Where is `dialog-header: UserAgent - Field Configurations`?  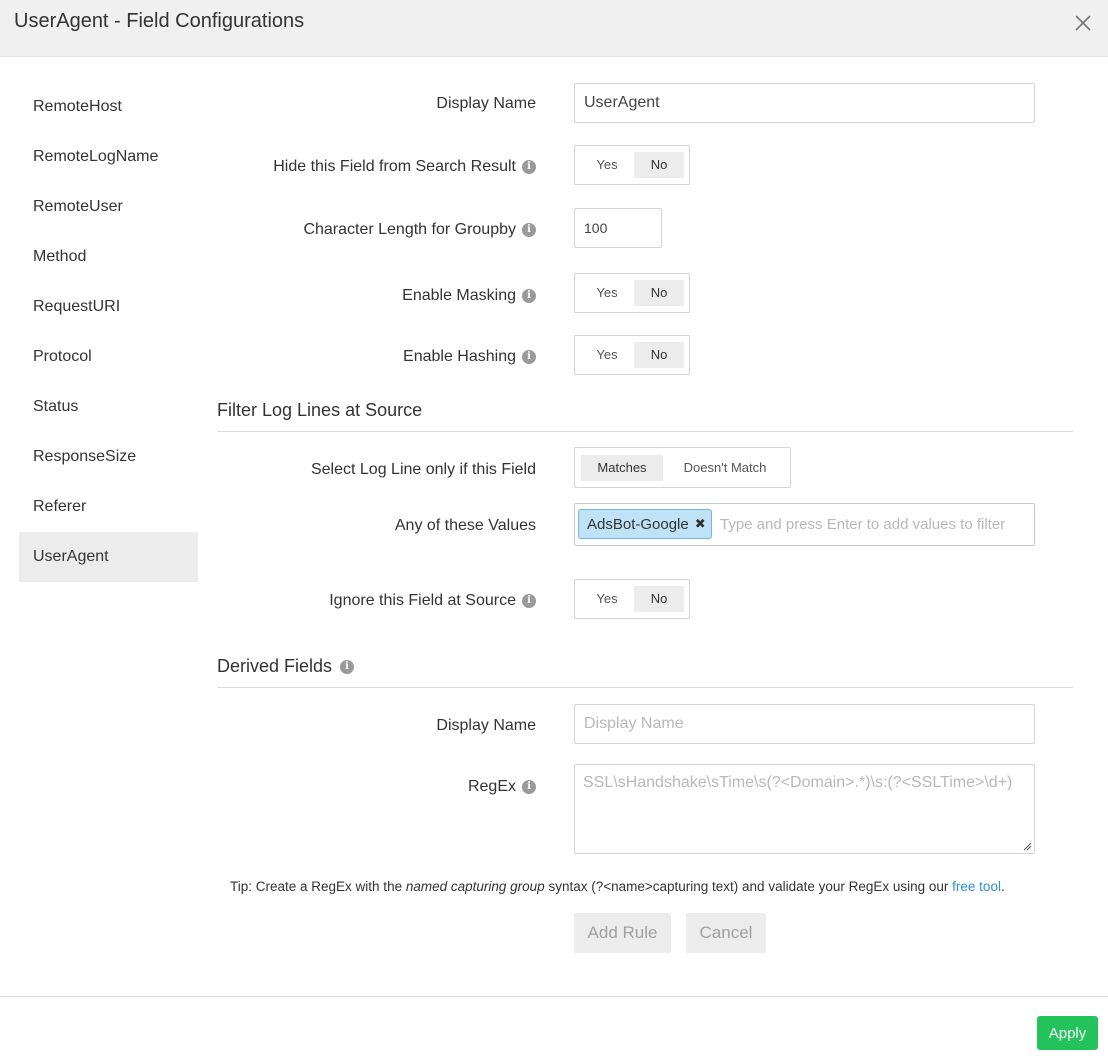
dialog-header: UserAgent - Field Configurations is located at coordinates (554, 28).